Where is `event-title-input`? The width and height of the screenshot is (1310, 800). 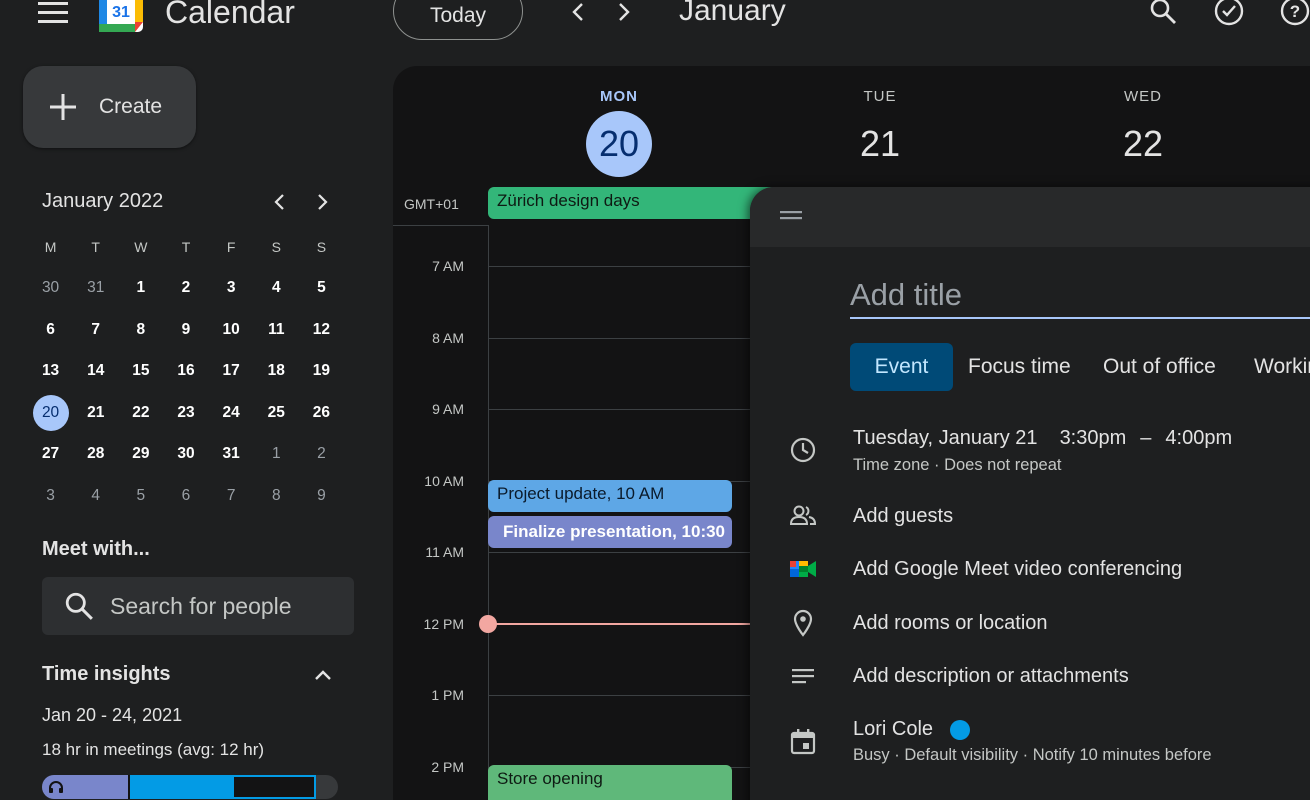
event-title-input is located at coordinates (1080, 296).